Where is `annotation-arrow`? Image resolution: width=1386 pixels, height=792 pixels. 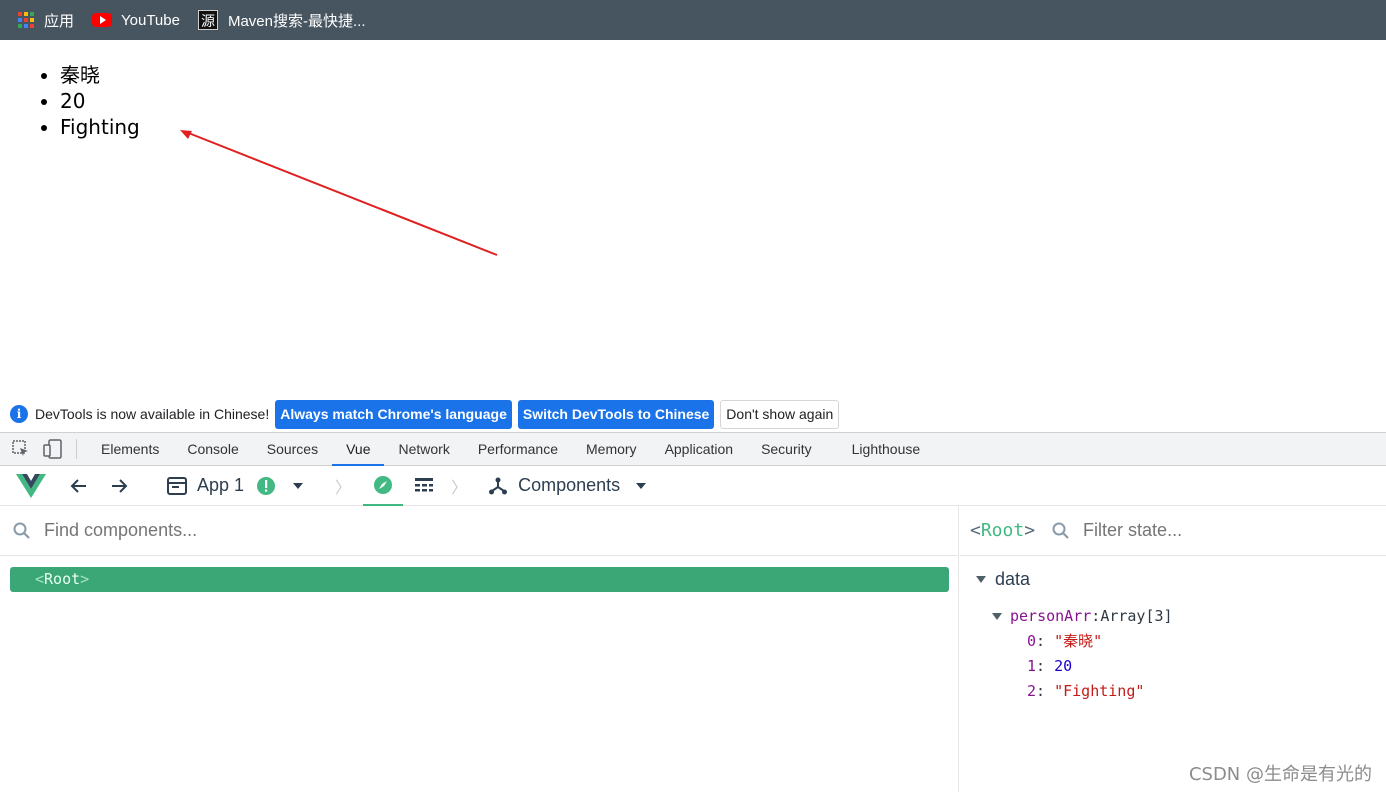 annotation-arrow is located at coordinates (339, 193).